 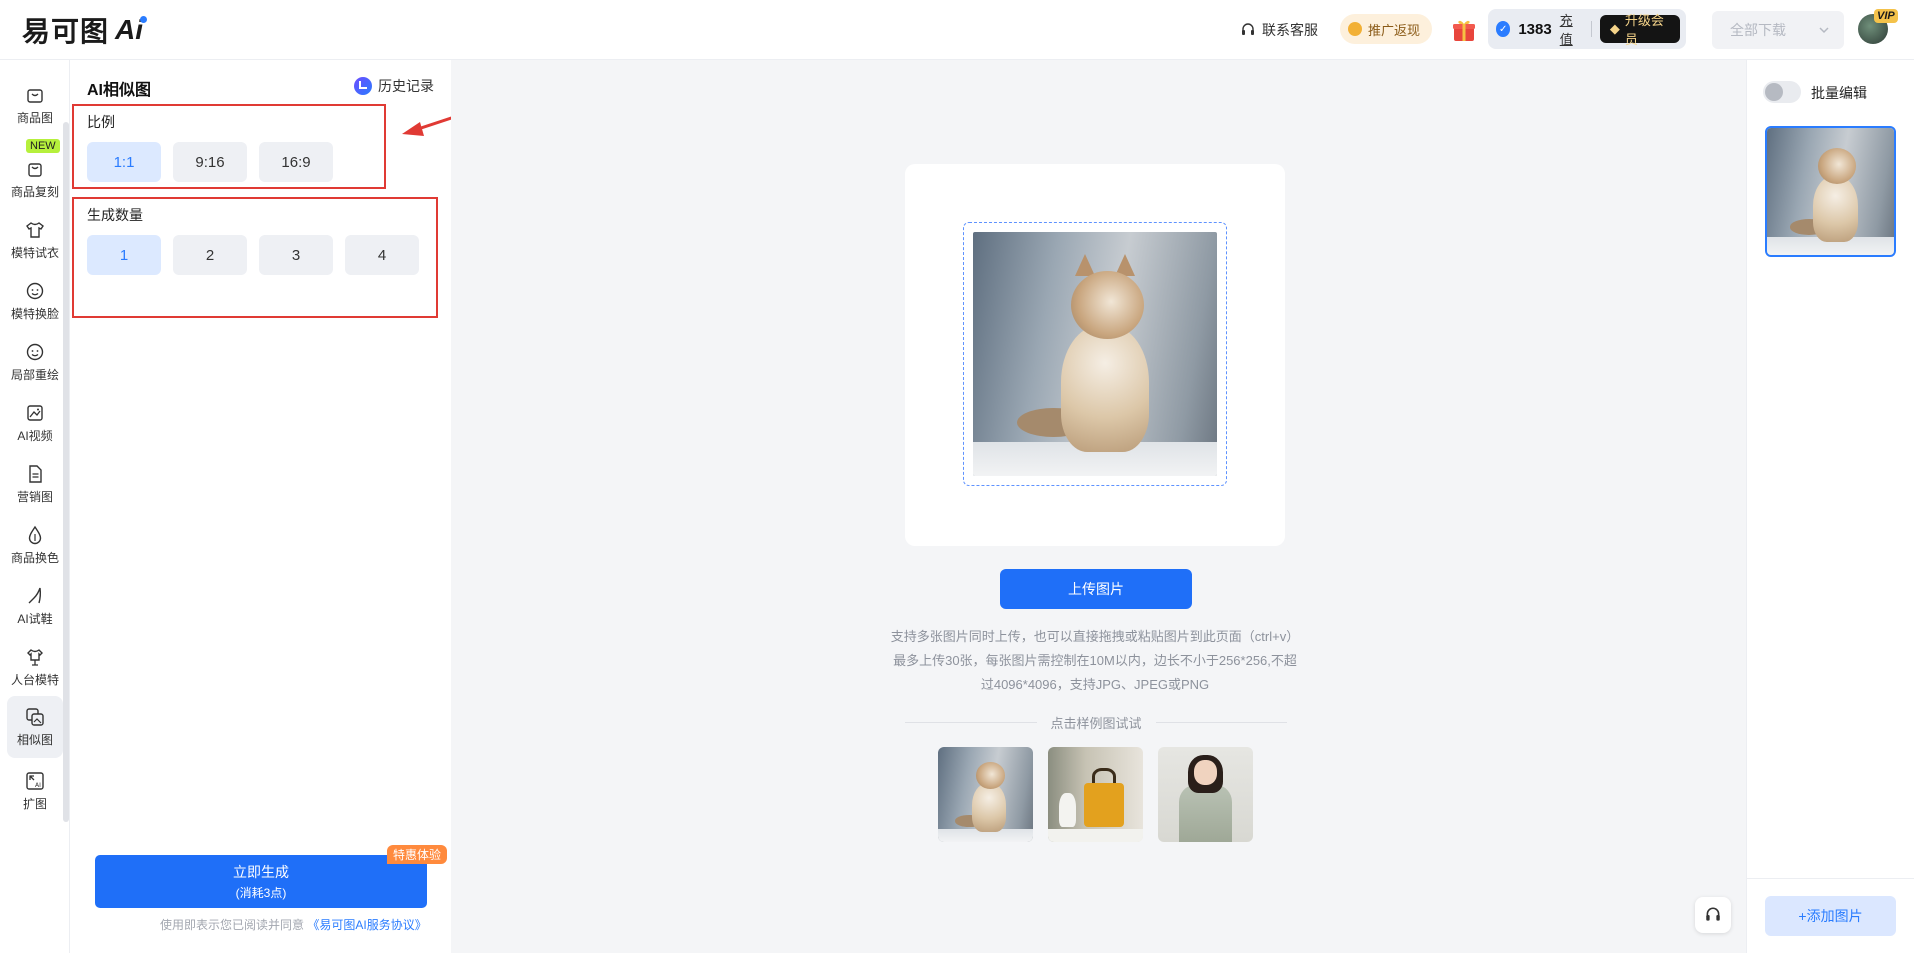 What do you see at coordinates (35, 657) in the screenshot?
I see `mannequin-icon` at bounding box center [35, 657].